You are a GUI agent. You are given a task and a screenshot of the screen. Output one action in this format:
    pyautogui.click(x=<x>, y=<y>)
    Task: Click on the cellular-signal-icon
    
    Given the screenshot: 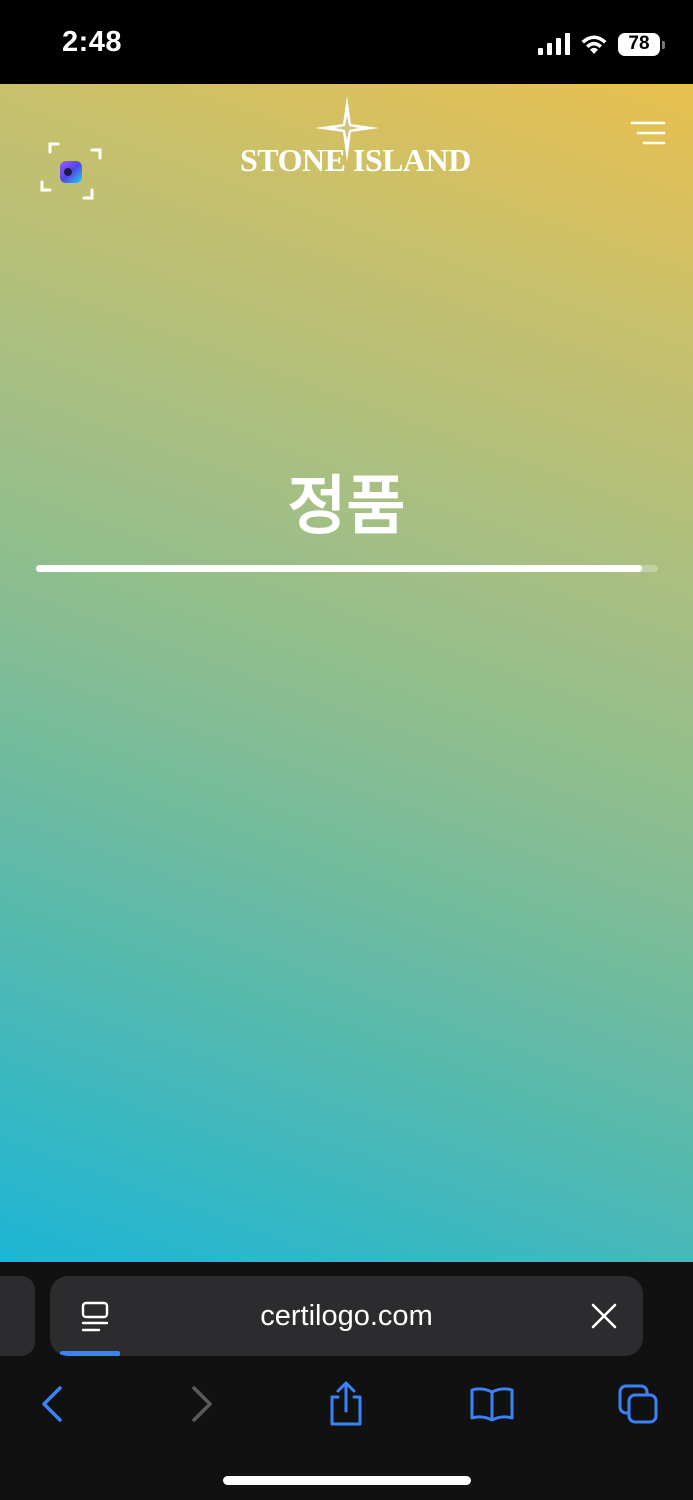 What is the action you would take?
    pyautogui.click(x=554, y=44)
    